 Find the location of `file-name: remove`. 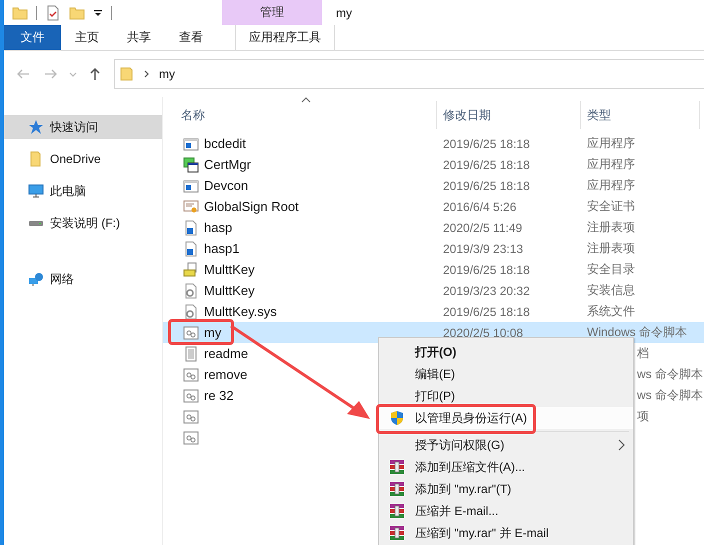

file-name: remove is located at coordinates (226, 374).